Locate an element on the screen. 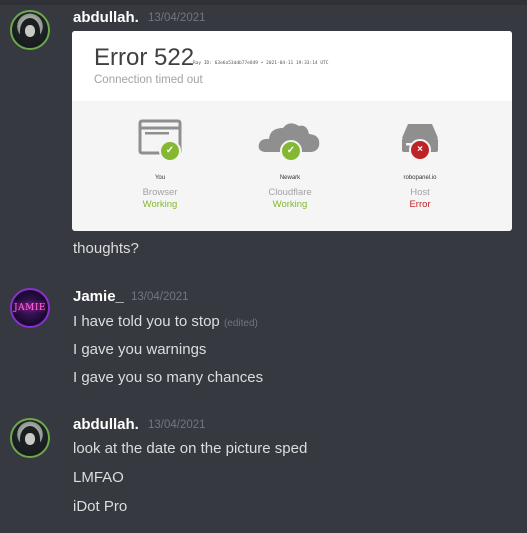 The width and height of the screenshot is (527, 533). message-text: look at the date on the picture sped is located at coordinates (190, 448).